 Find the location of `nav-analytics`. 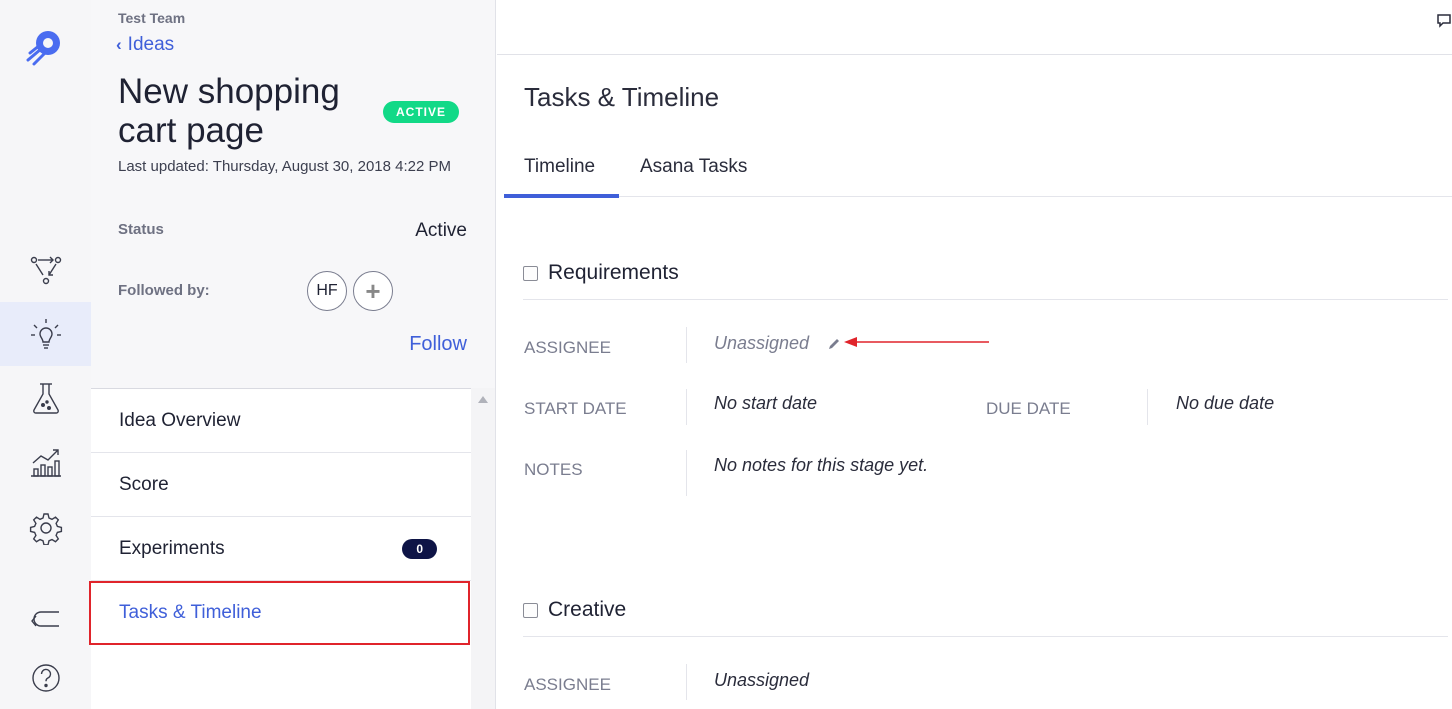

nav-analytics is located at coordinates (45, 462).